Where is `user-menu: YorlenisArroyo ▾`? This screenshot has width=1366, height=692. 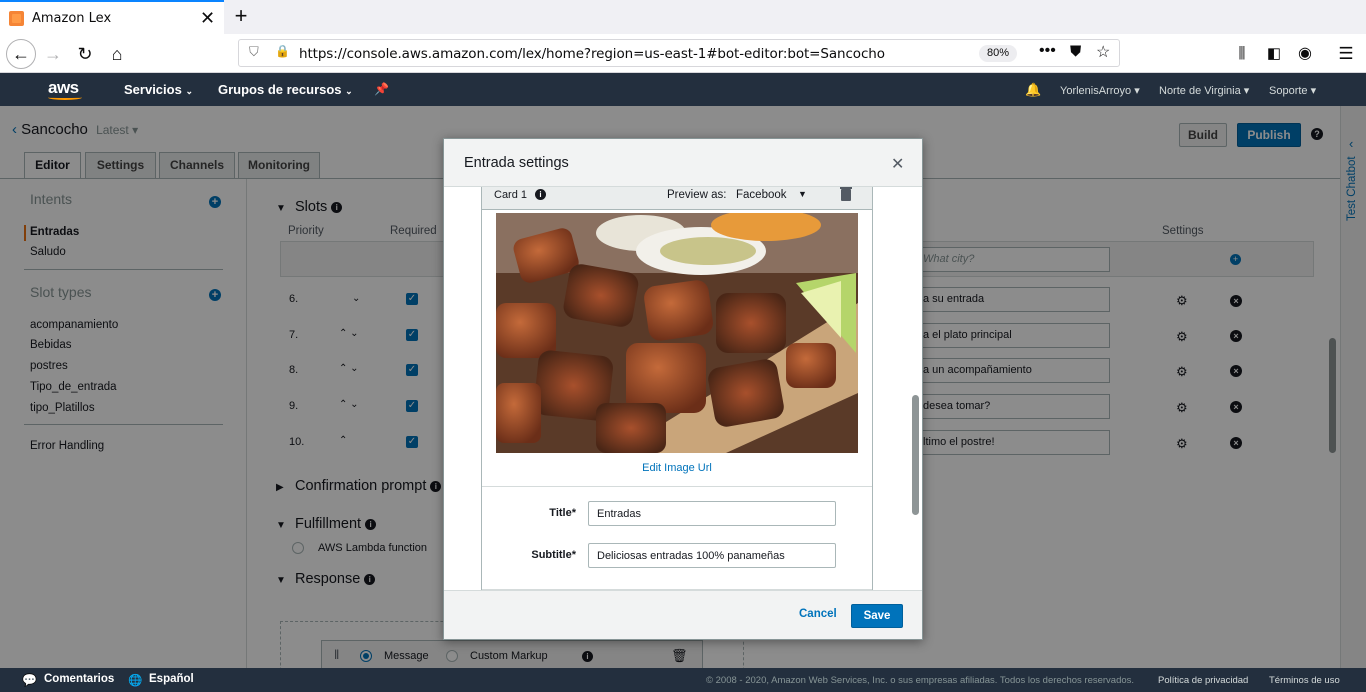 user-menu: YorlenisArroyo ▾ is located at coordinates (1100, 90).